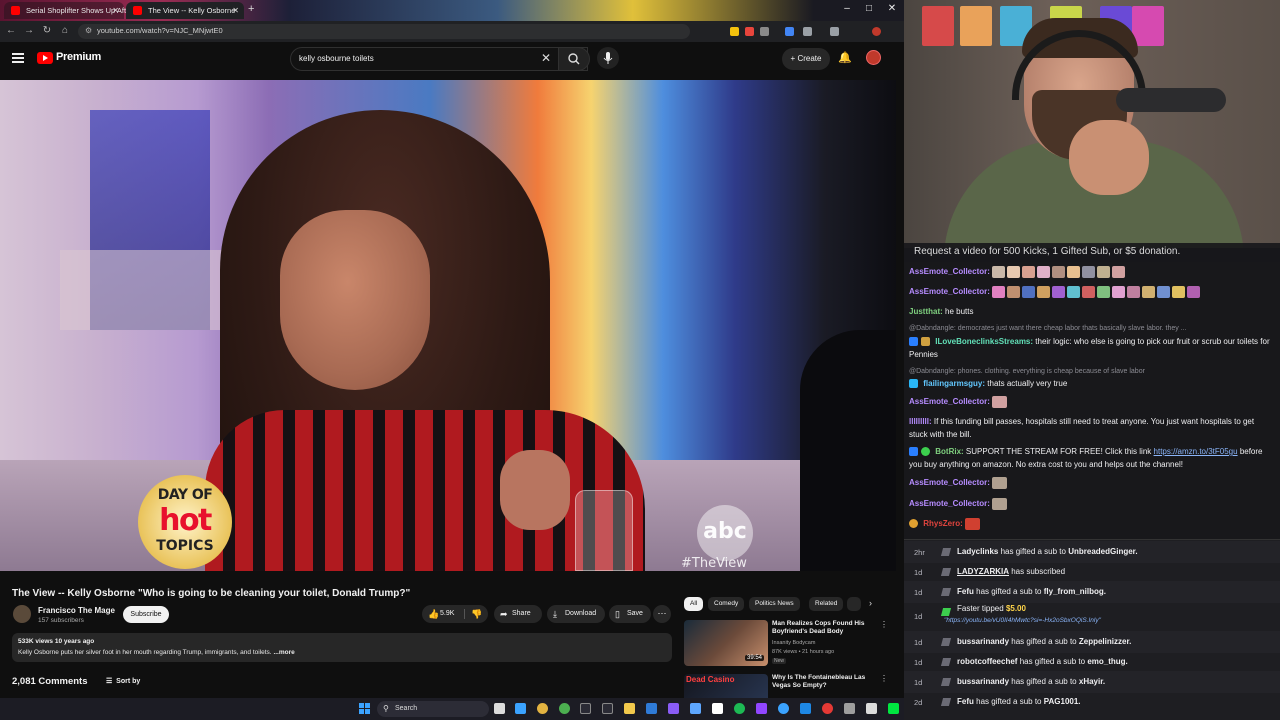  I want to click on kick-icon, so click(893, 708).